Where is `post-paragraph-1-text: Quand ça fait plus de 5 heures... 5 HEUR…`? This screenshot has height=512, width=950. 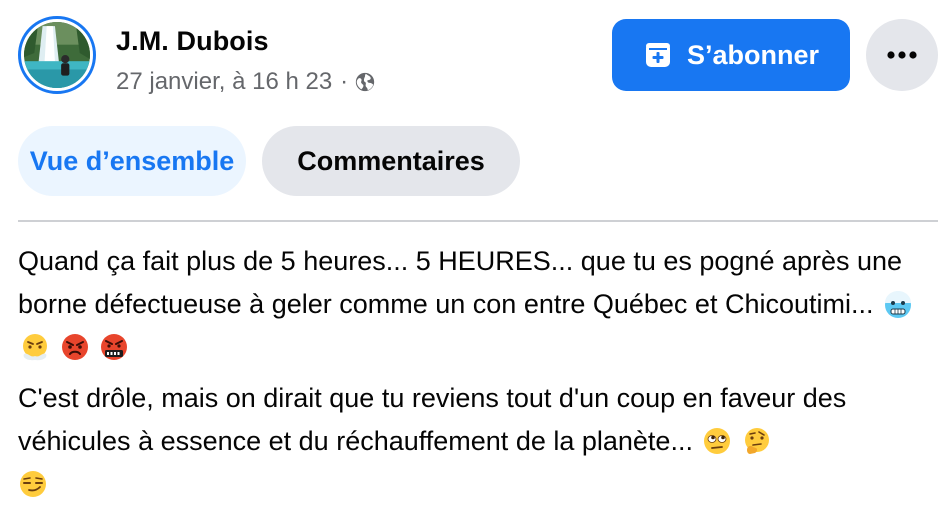
post-paragraph-1-text: Quand ça fait plus de 5 heures... 5 HEUR… is located at coordinates (460, 282).